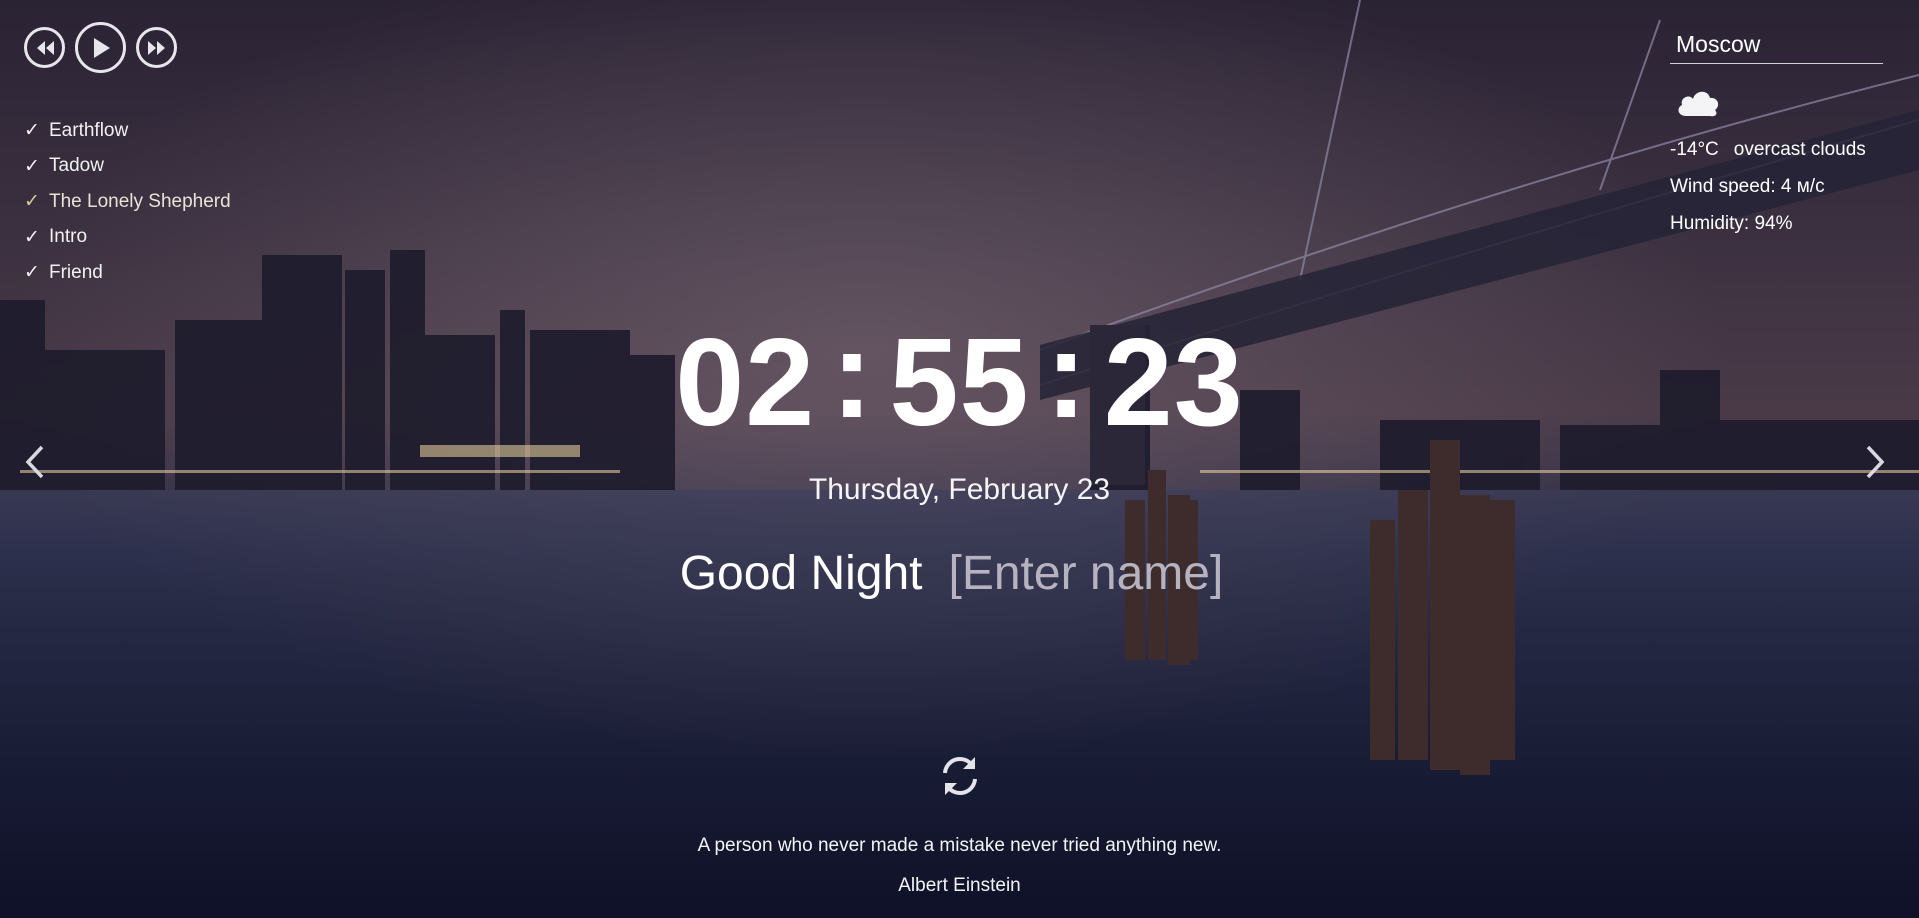 The height and width of the screenshot is (918, 1919). I want to click on refresh-quote-button, so click(960, 776).